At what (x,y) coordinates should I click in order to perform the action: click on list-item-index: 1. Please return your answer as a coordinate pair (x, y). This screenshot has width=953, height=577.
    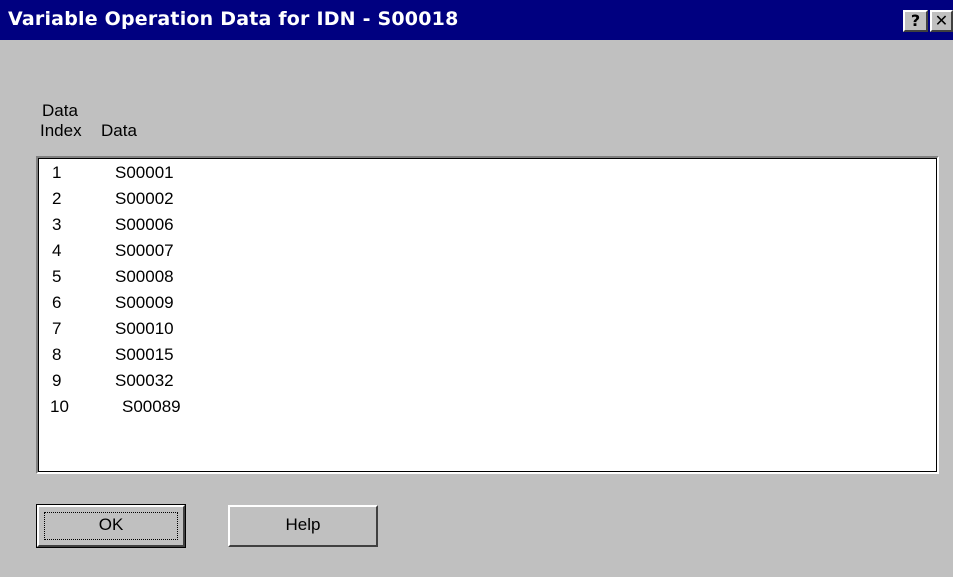
    Looking at the image, I should click on (57, 172).